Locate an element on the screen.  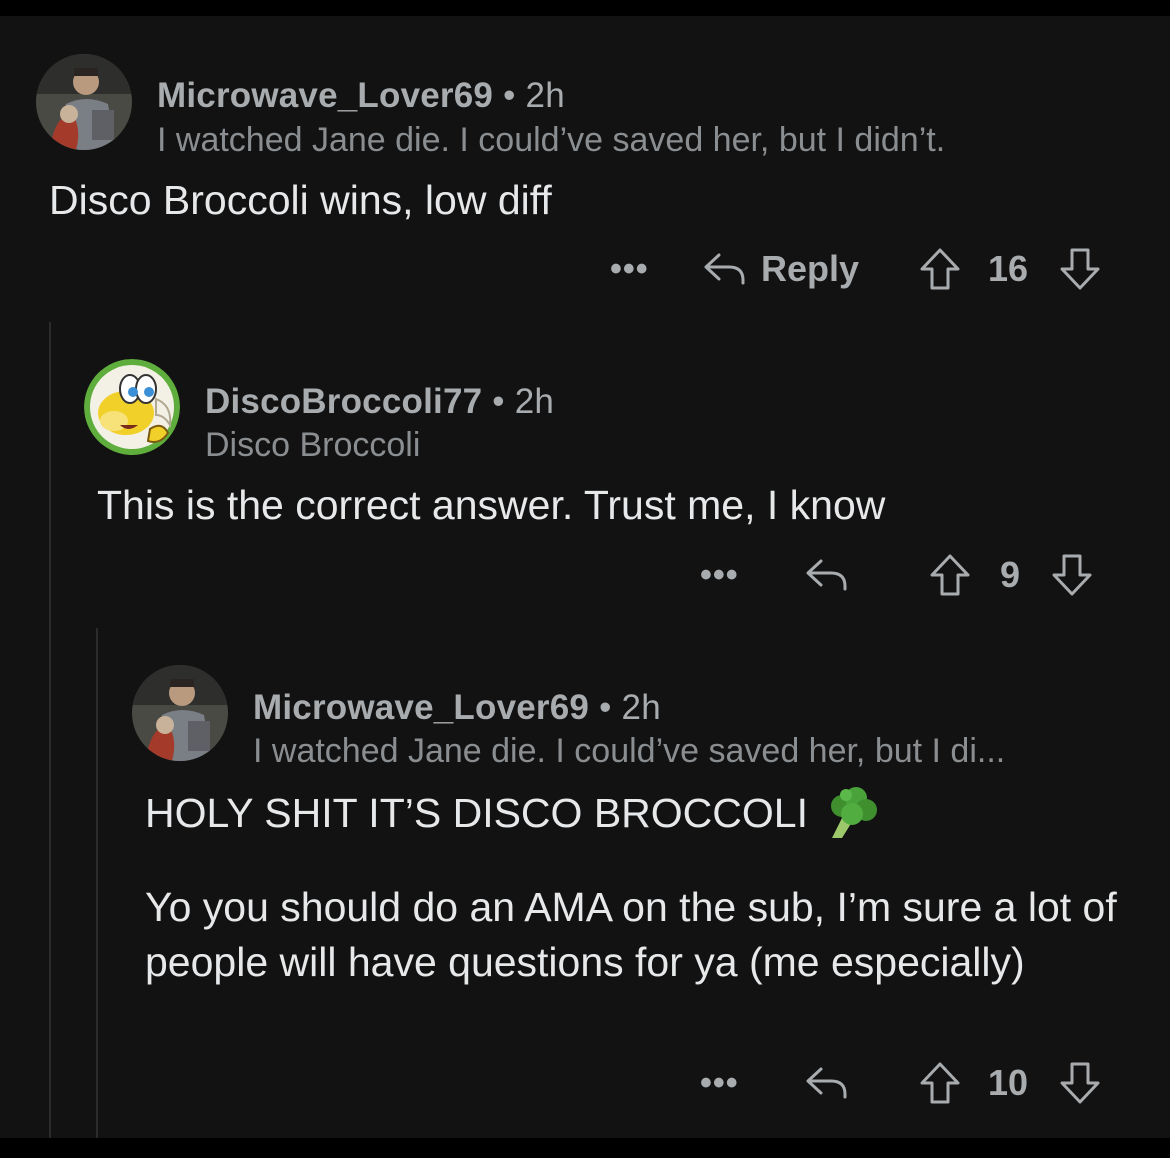
comment-body-headline: HOLY SHIT IT’S DISCO BROCCOLI is located at coordinates (476, 812).